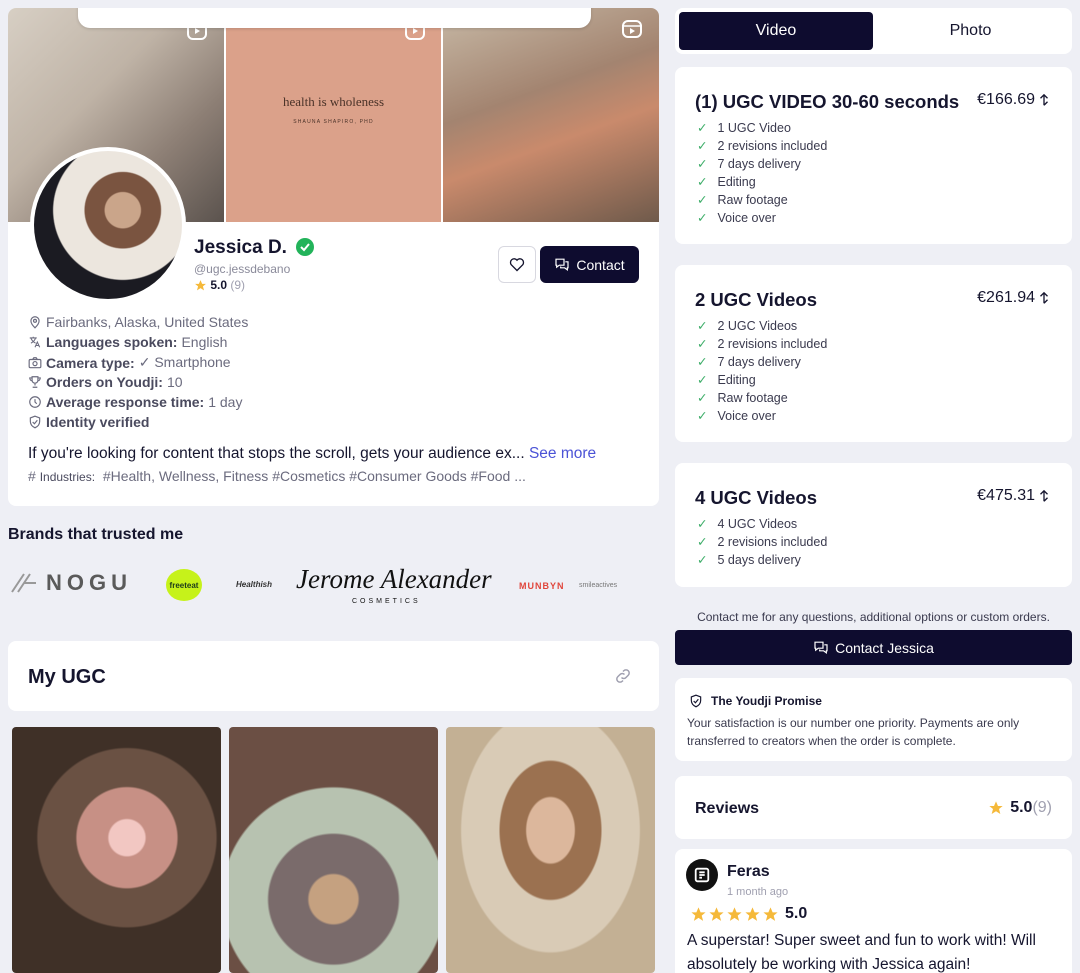 Image resolution: width=1080 pixels, height=973 pixels. I want to click on link-icon, so click(623, 676).